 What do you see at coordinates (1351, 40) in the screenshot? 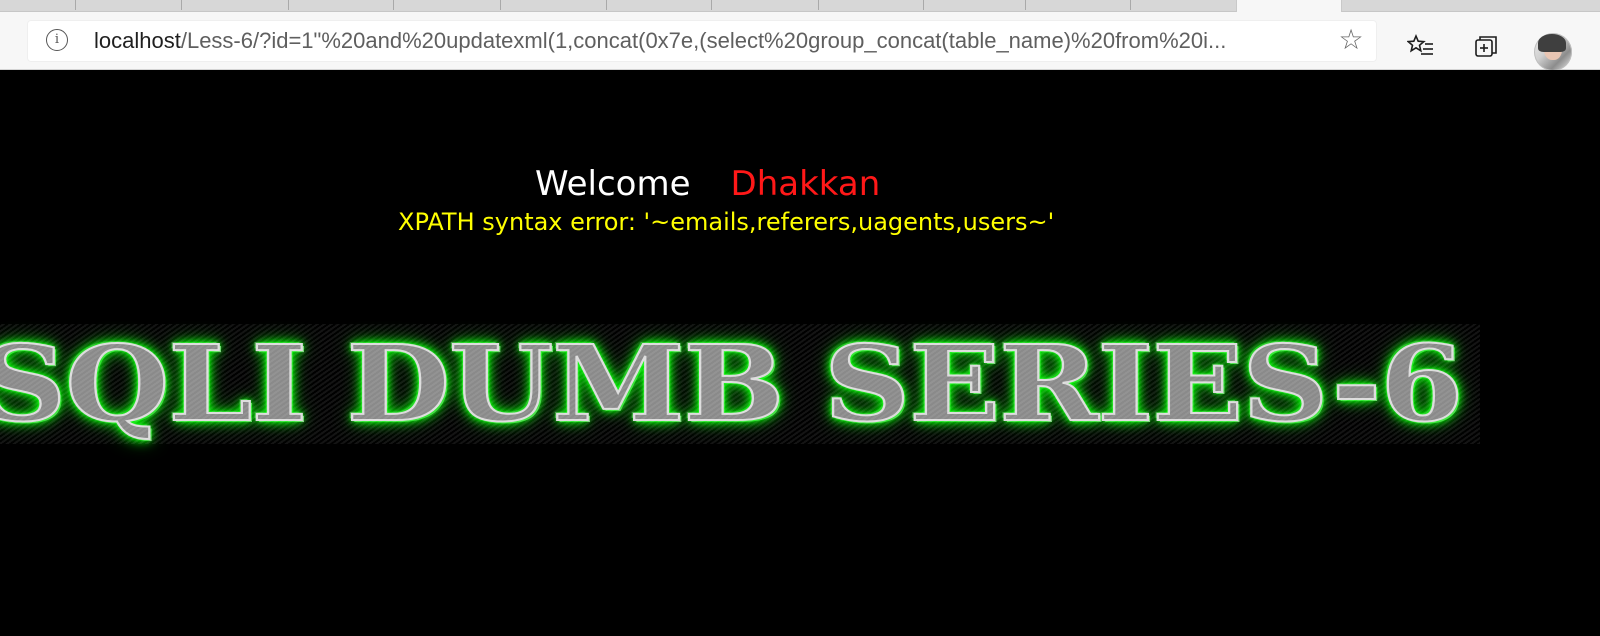
I see `favorite-star-icon: ☆` at bounding box center [1351, 40].